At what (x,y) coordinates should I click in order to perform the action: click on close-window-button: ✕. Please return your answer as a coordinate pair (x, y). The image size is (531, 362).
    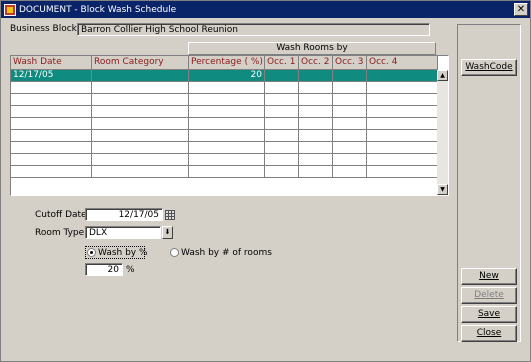
    Looking at the image, I should click on (521, 9).